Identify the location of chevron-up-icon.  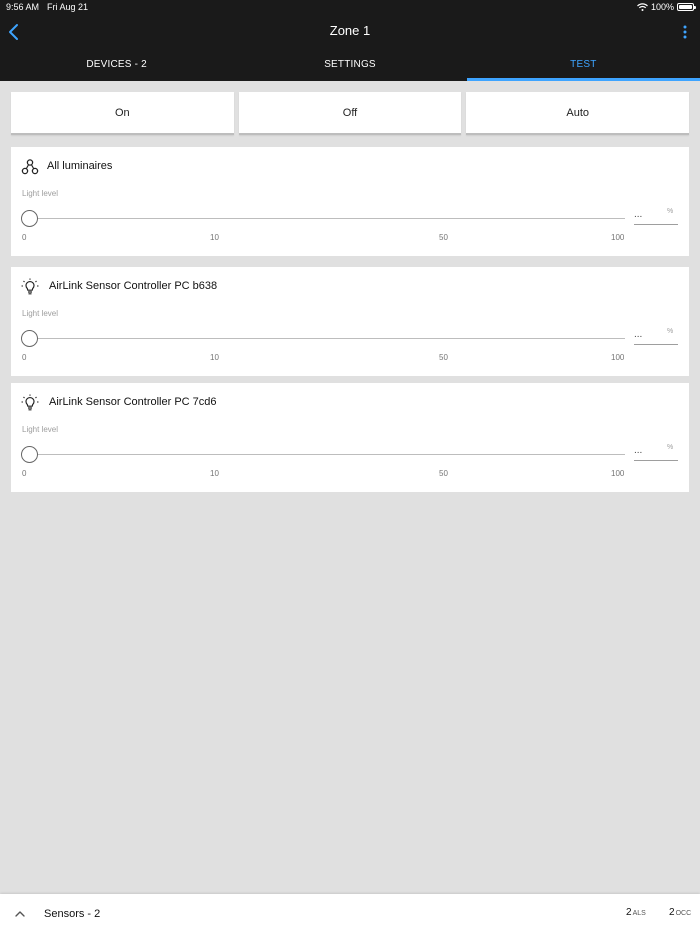
(20, 914).